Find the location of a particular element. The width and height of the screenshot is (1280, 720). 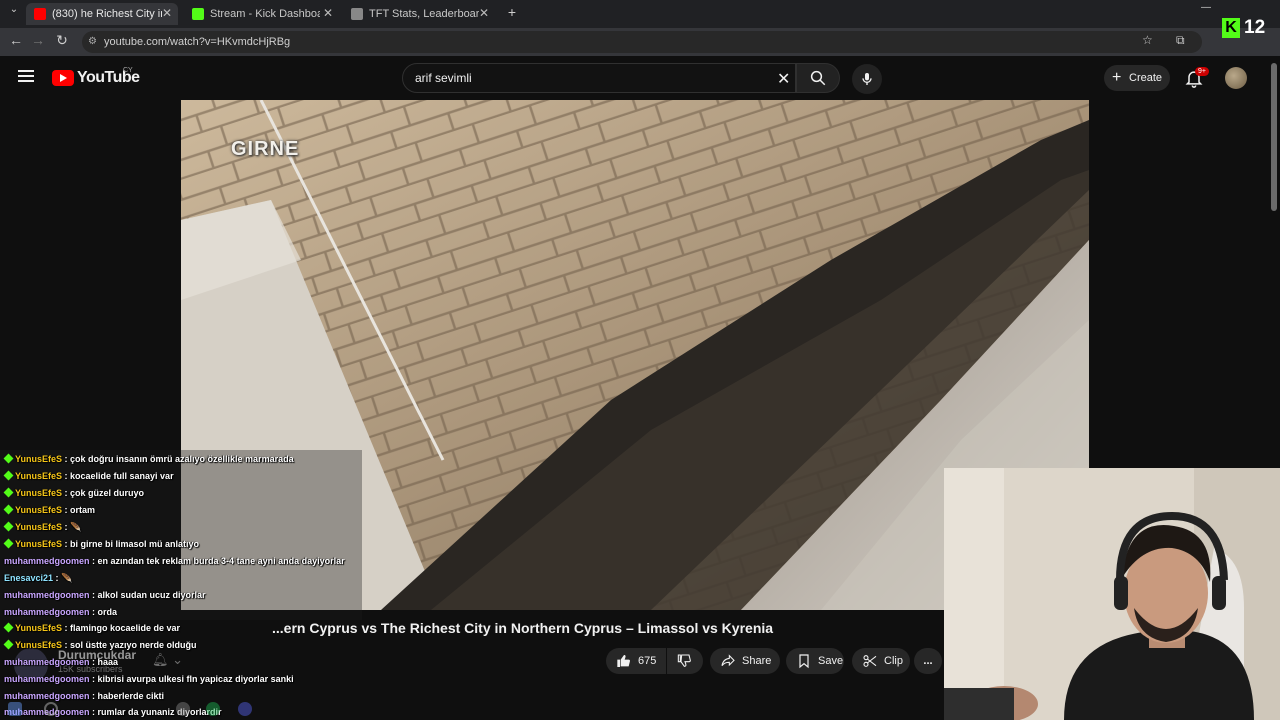

kick-viewer-overlay: K 12 is located at coordinates (1249, 28).